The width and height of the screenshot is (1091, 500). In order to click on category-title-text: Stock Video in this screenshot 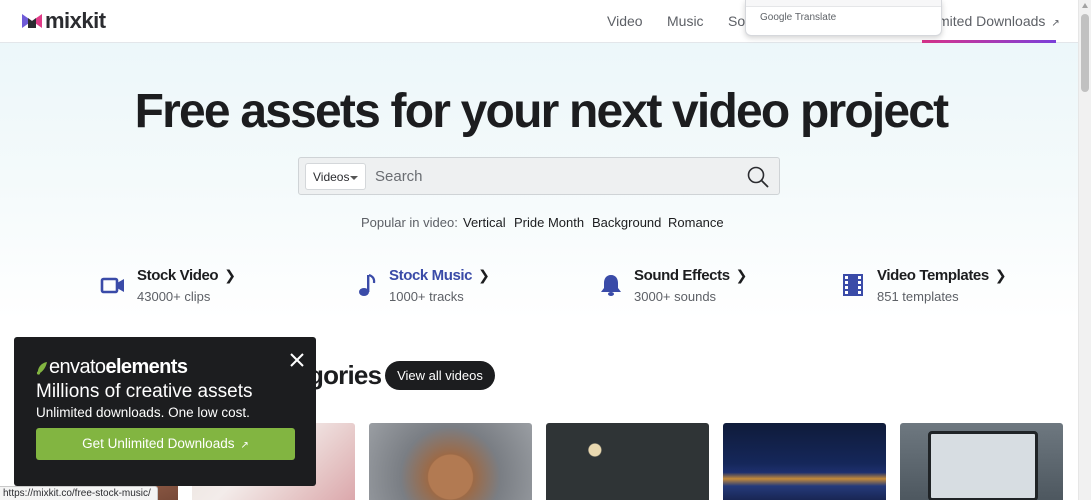, I will do `click(178, 275)`.